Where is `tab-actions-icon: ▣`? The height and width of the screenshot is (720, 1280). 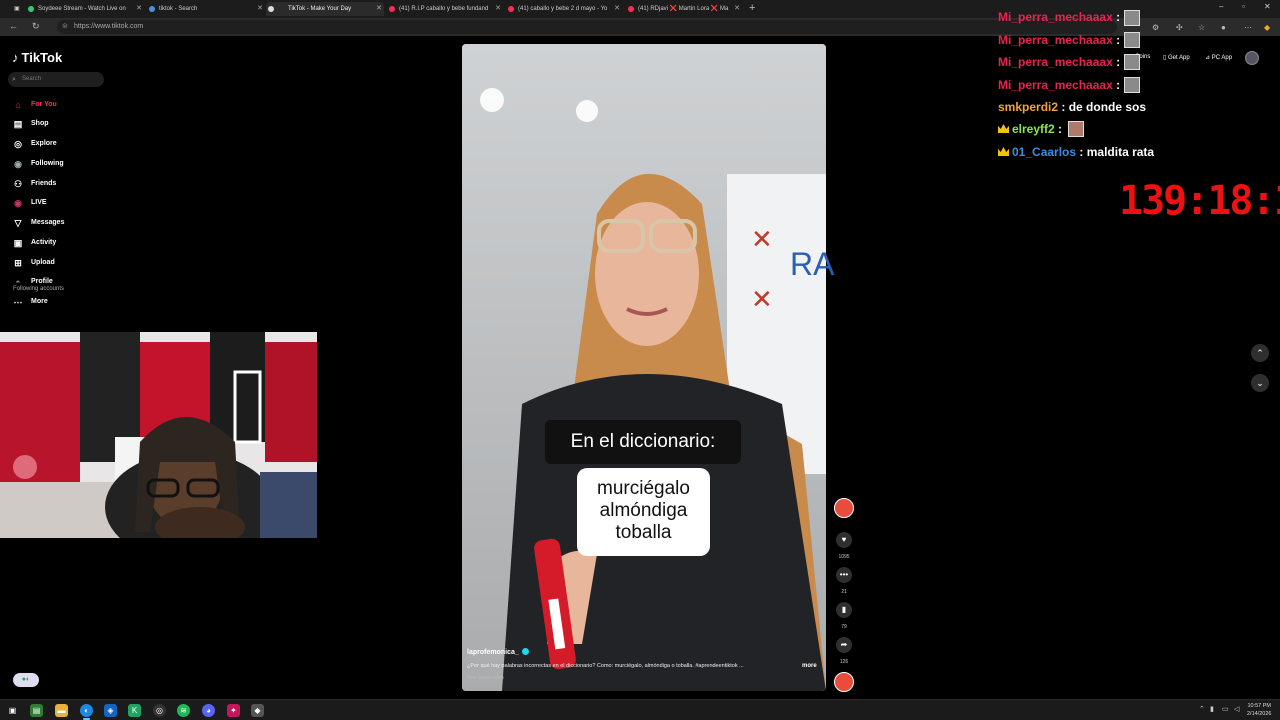
tab-actions-icon: ▣ is located at coordinates (11, 9).